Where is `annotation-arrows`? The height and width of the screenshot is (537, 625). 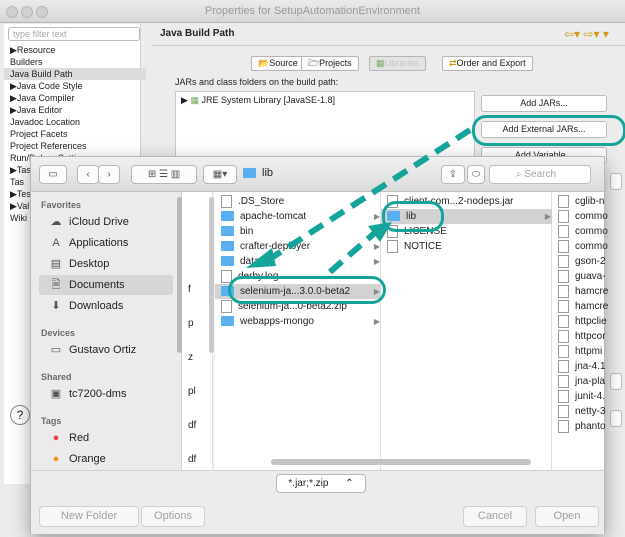
annotation-arrows is located at coordinates (359, 201).